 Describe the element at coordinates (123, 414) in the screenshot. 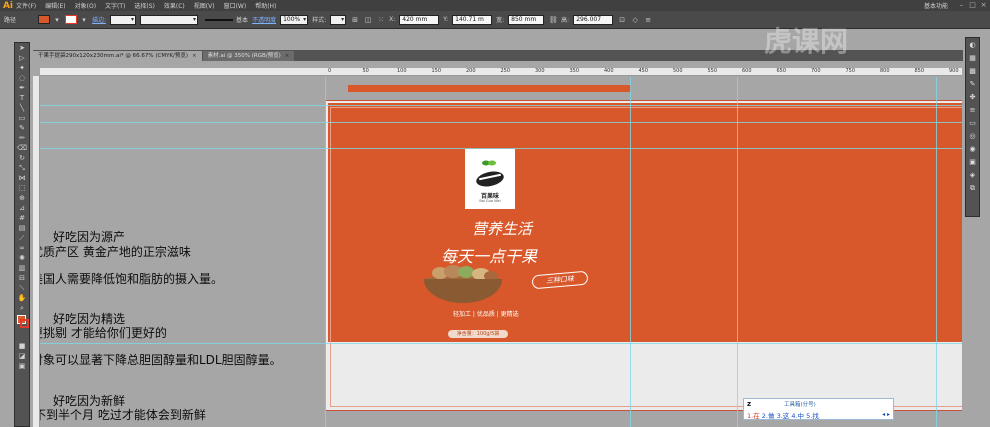

I see `caption-text: 加工不到半个月 吃过才能体会到新鲜` at that location.